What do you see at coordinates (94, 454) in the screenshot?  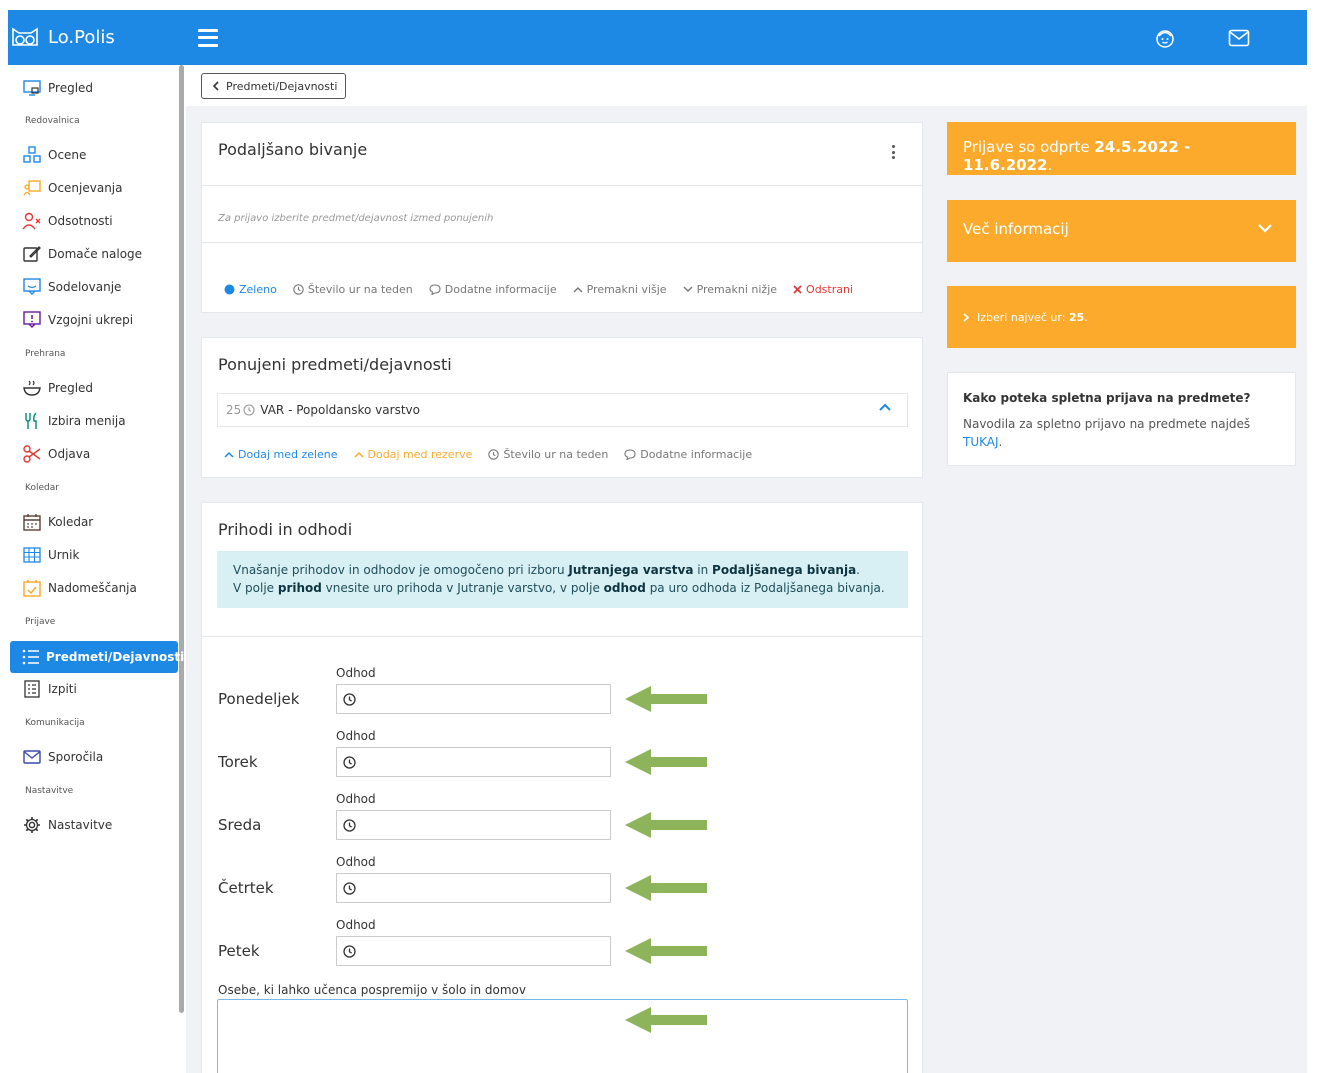 I see `sidebar-item-odjava: Odjava` at bounding box center [94, 454].